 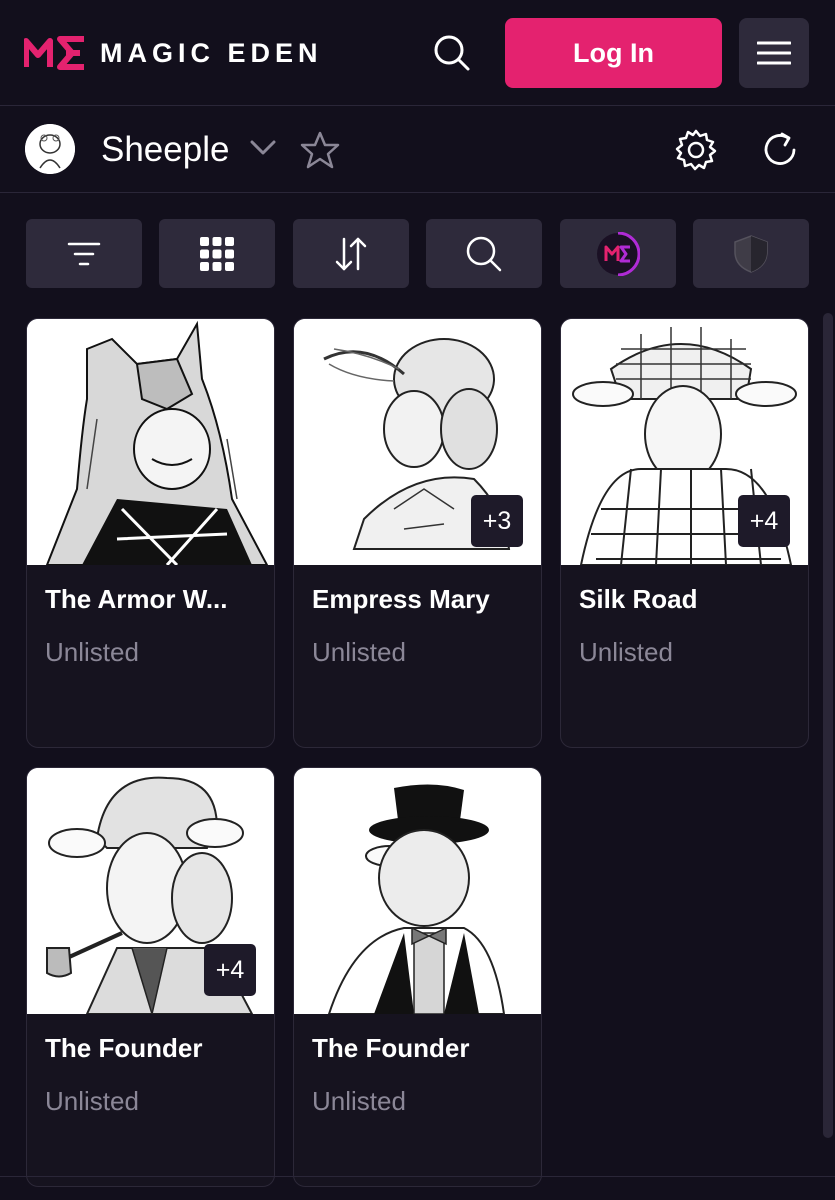 What do you see at coordinates (497, 521) in the screenshot?
I see `variant-count-badge: +3` at bounding box center [497, 521].